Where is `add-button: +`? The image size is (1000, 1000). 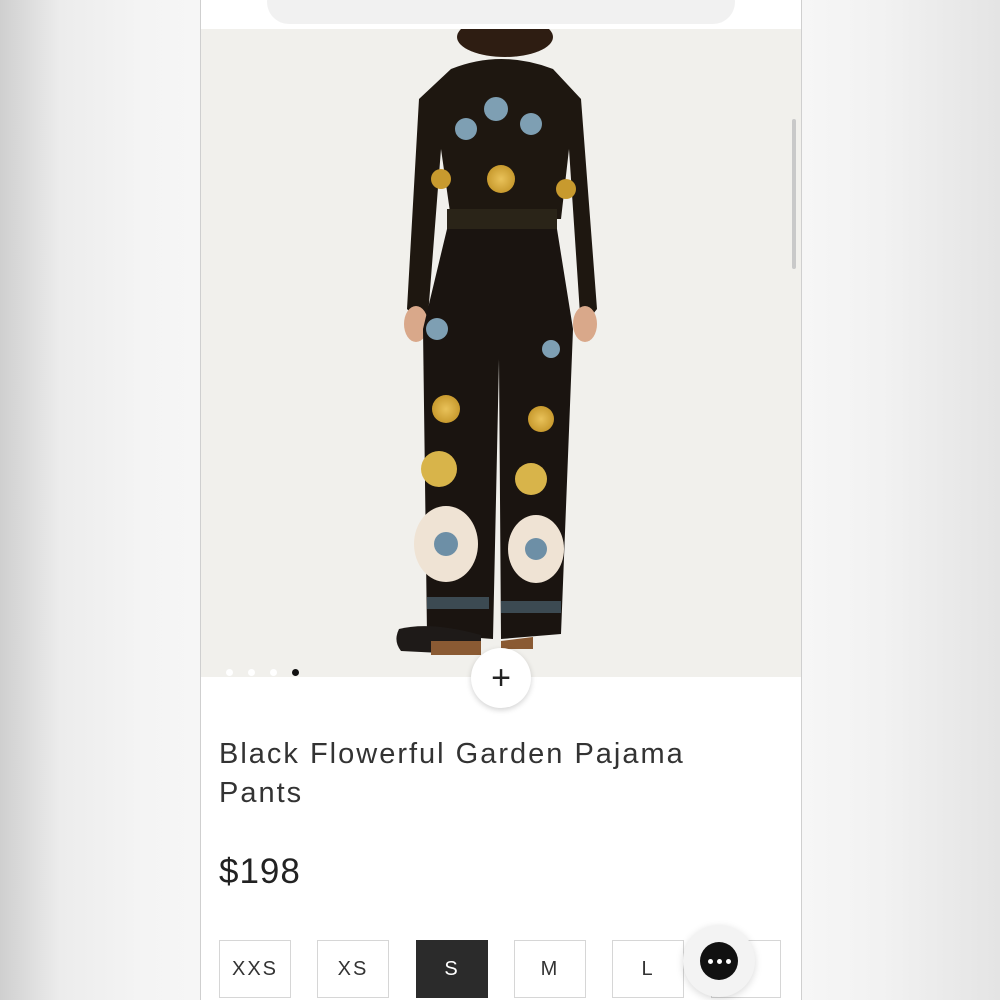
add-button: + is located at coordinates (501, 678).